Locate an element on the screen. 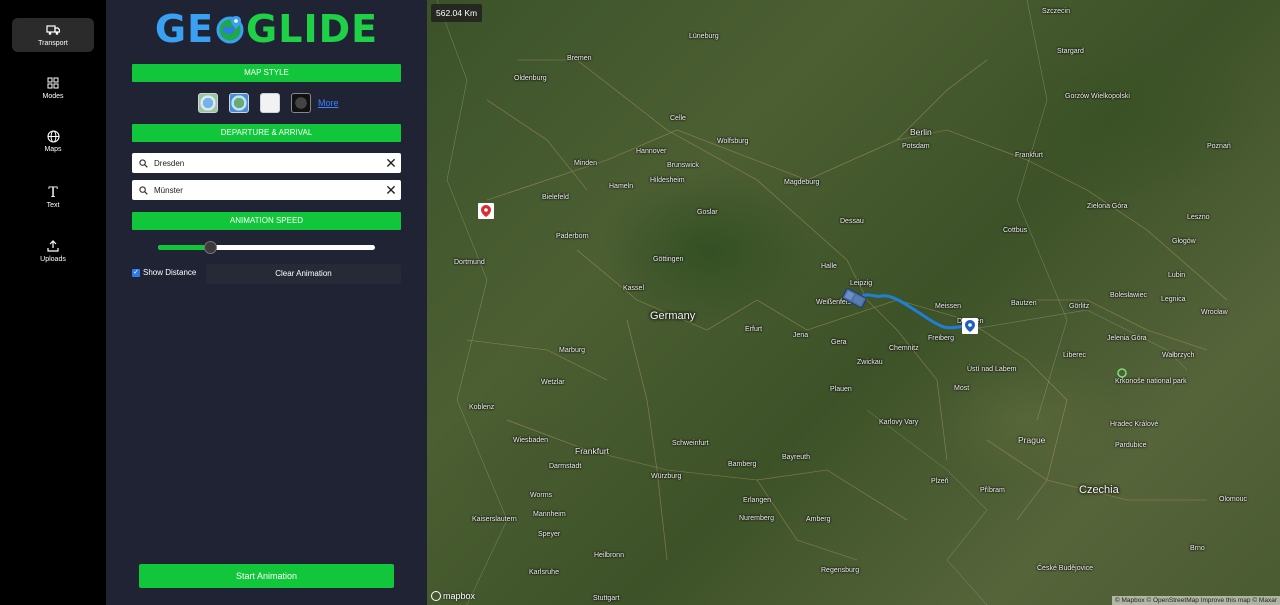 The height and width of the screenshot is (605, 1280). city-label: Gorzów Wielkopolski is located at coordinates (1097, 96).